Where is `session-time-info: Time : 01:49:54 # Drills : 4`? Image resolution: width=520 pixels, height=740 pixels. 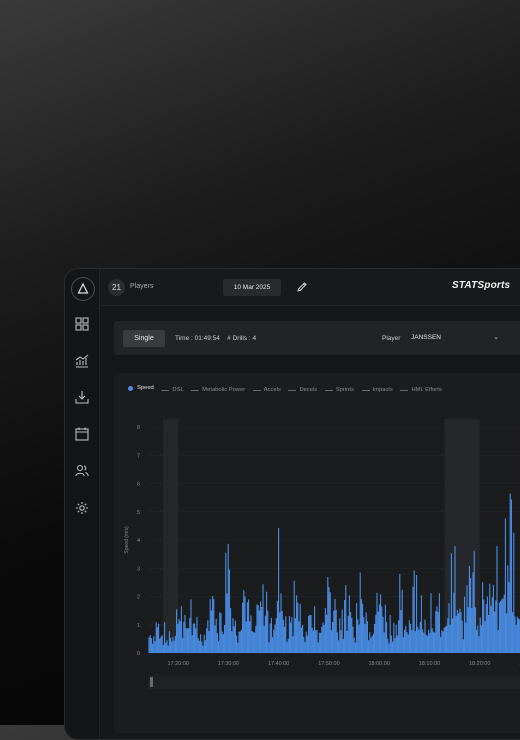
session-time-info: Time : 01:49:54 # Drills : 4 is located at coordinates (215, 338).